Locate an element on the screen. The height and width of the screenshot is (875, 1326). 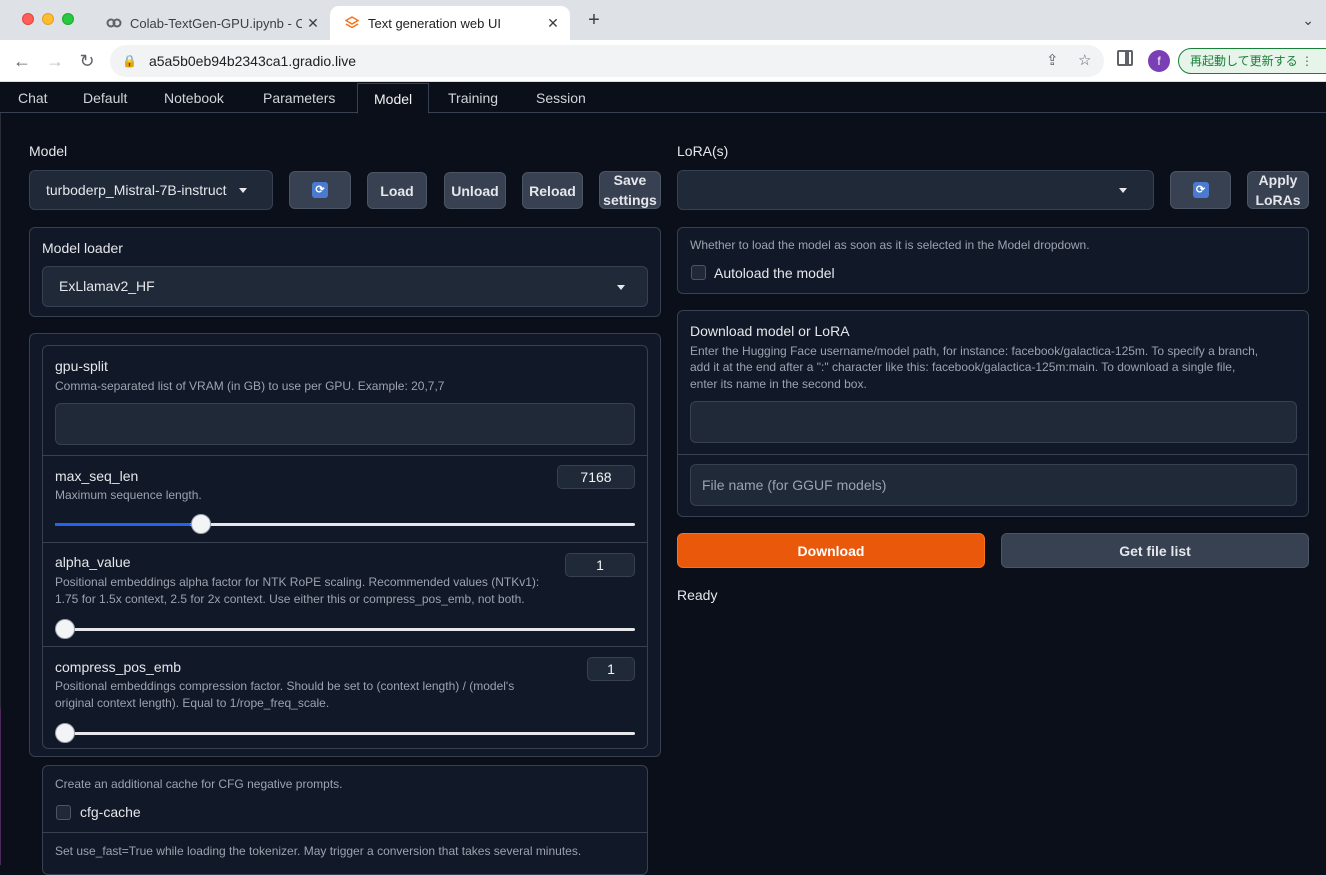
window-close-button is located at coordinates (28, 19).